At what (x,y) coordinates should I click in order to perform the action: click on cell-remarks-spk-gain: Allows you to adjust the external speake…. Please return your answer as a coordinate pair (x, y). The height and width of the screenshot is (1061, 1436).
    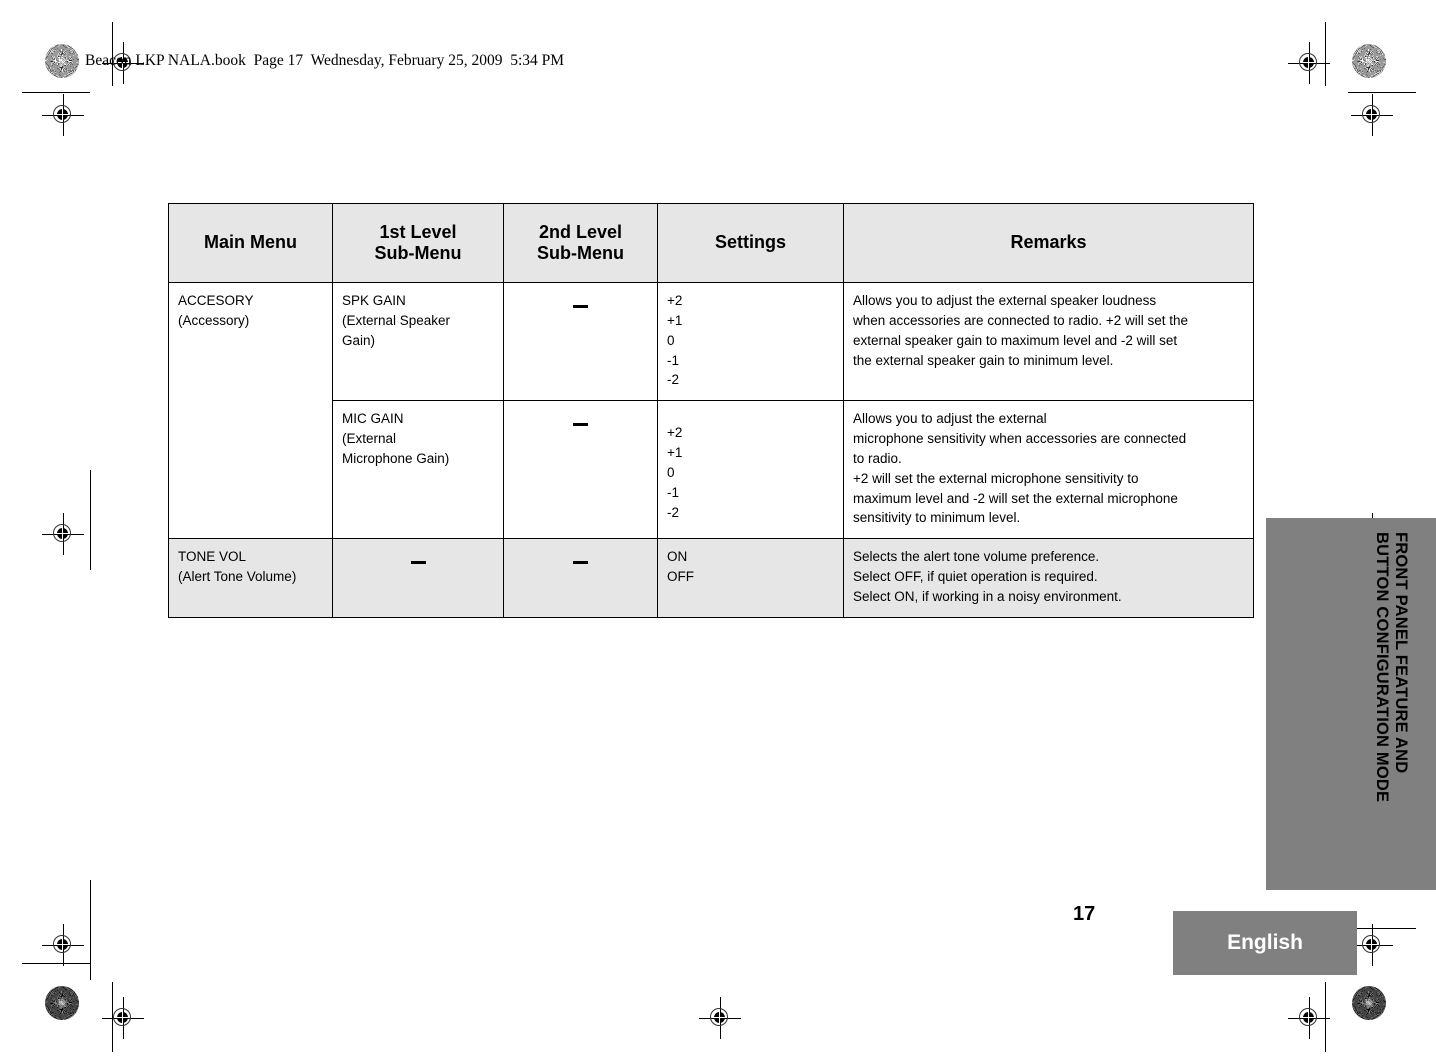
    Looking at the image, I should click on (1048, 341).